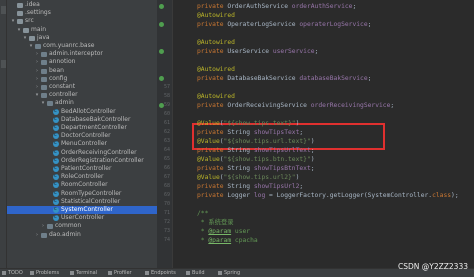  What do you see at coordinates (82, 79) in the screenshot?
I see `tree-item: › config` at bounding box center [82, 79].